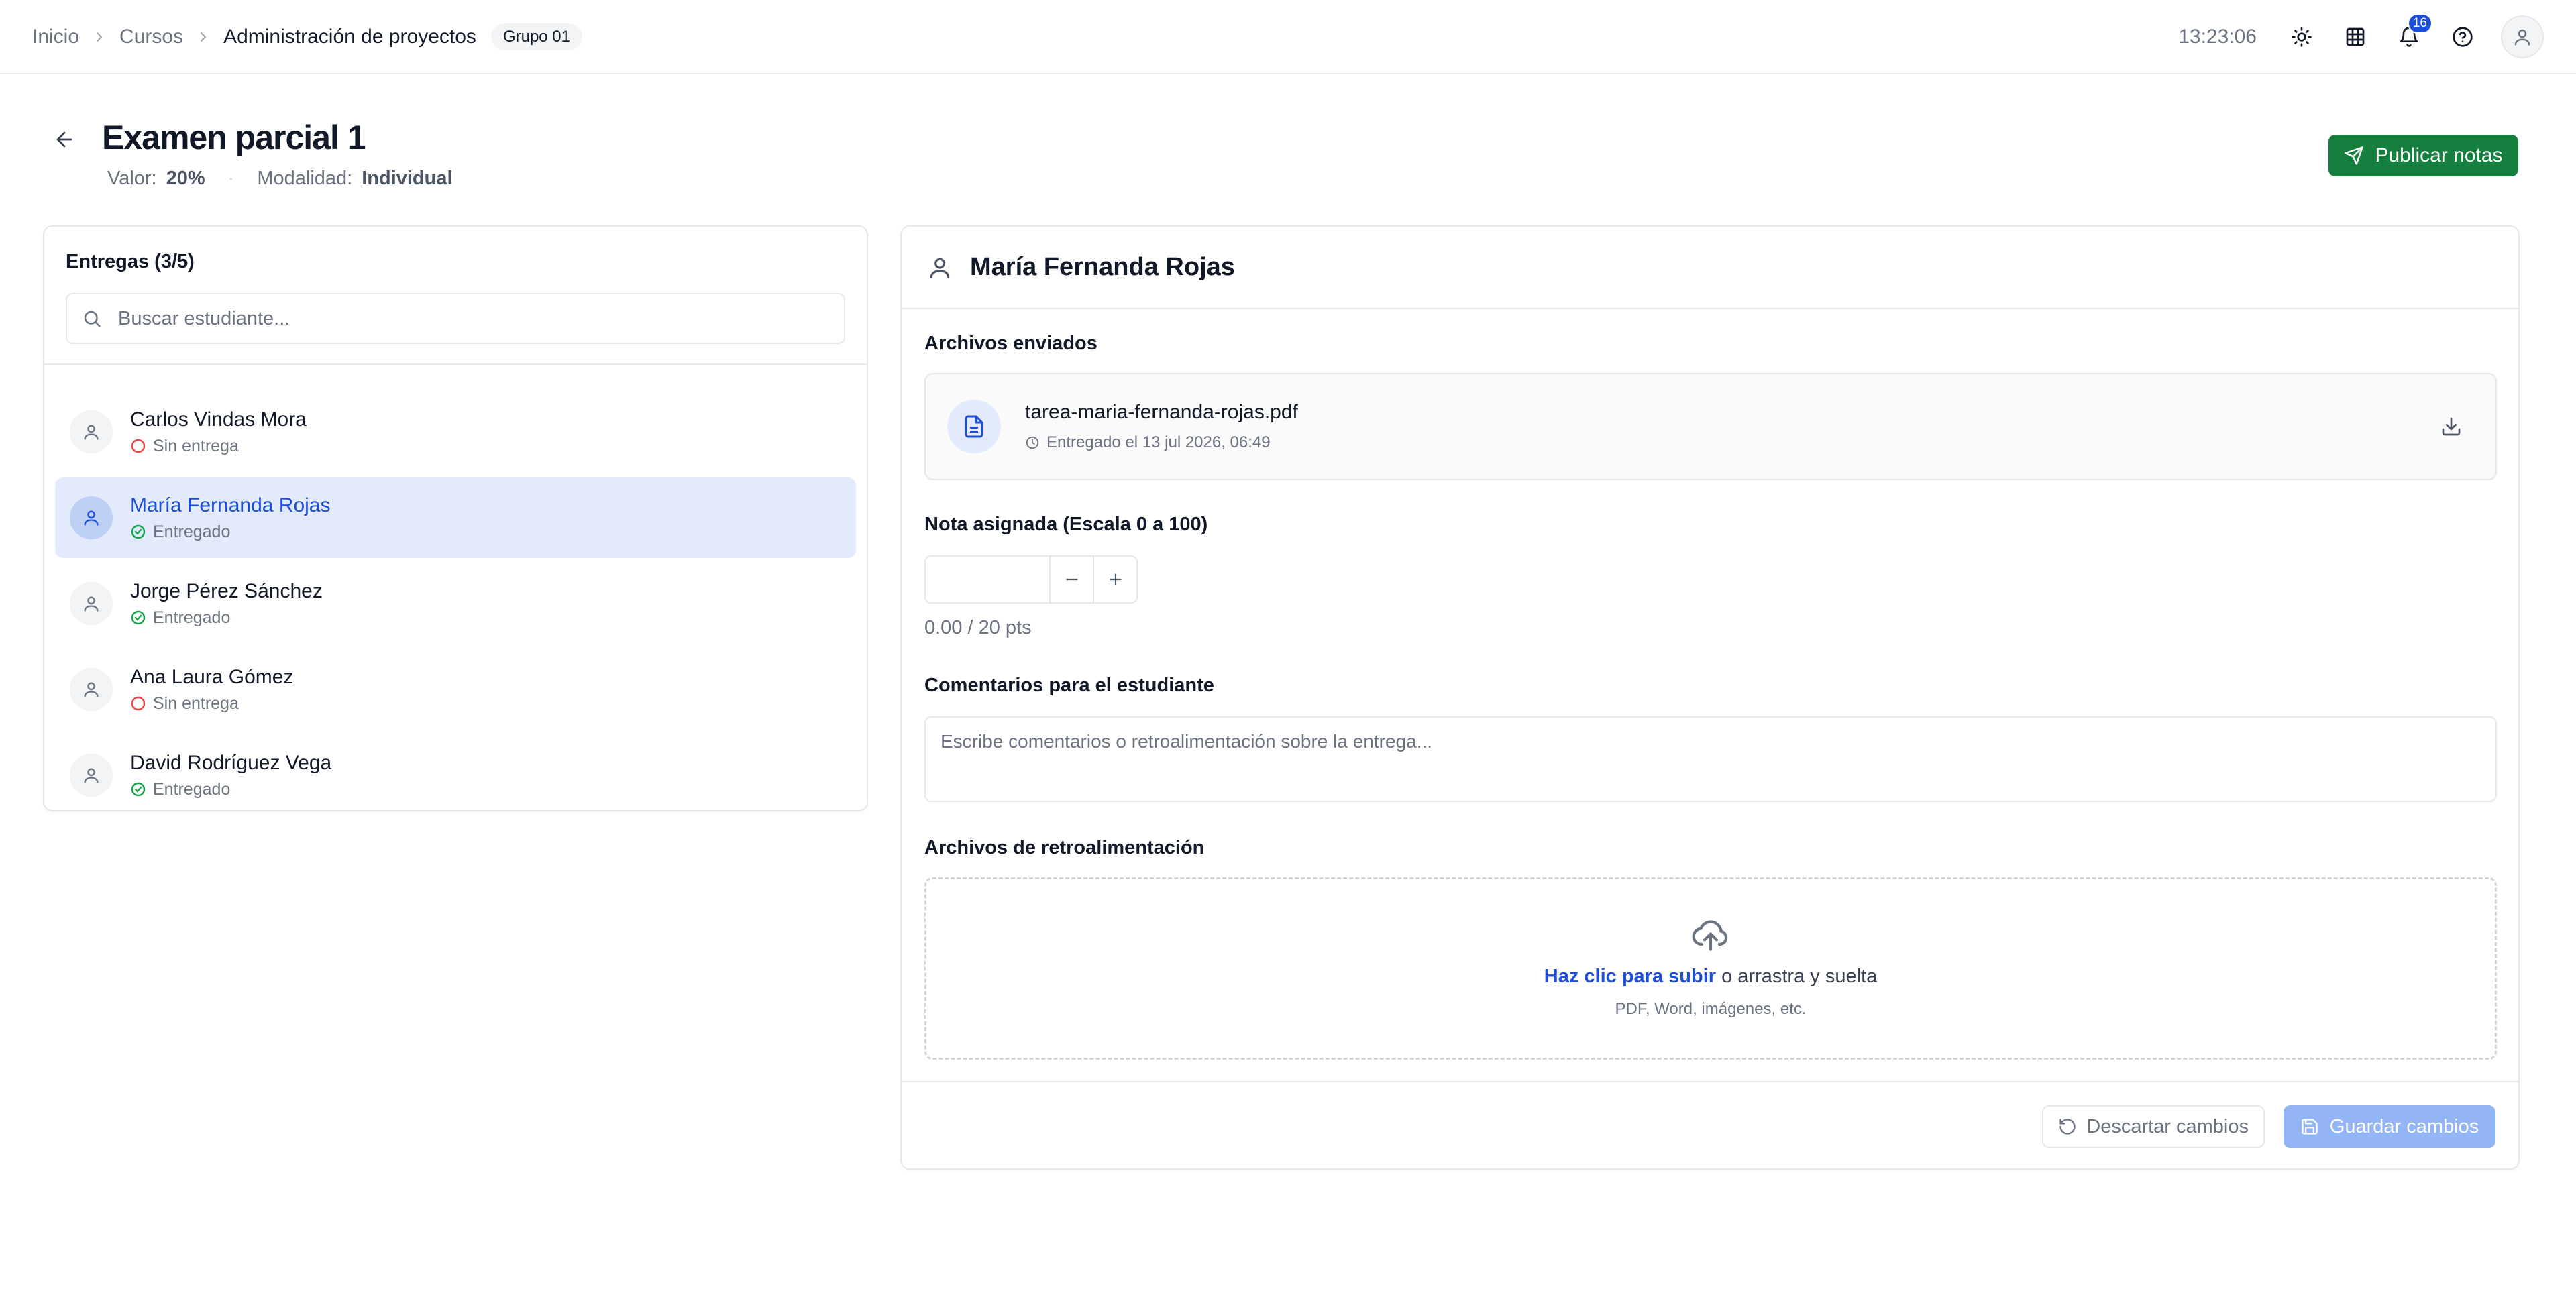  I want to click on student-search, so click(455, 319).